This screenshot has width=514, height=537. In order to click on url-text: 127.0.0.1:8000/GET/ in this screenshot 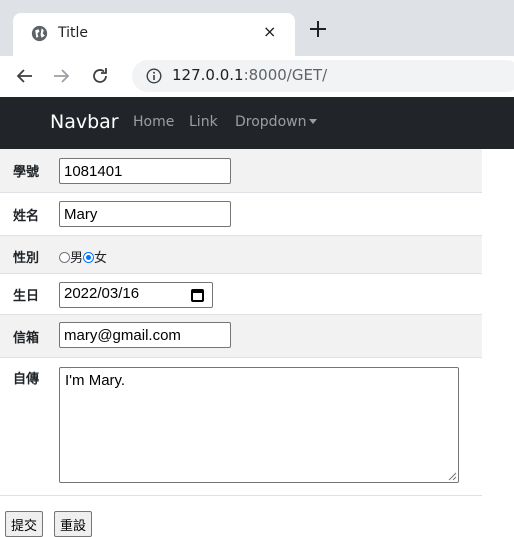, I will do `click(249, 75)`.